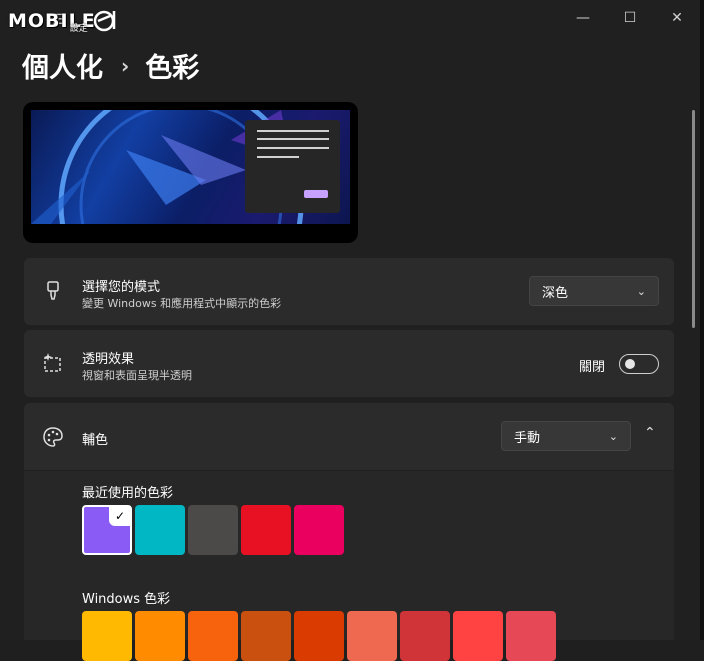 Image resolution: width=704 pixels, height=661 pixels. I want to click on maximize-button: ☐, so click(630, 18).